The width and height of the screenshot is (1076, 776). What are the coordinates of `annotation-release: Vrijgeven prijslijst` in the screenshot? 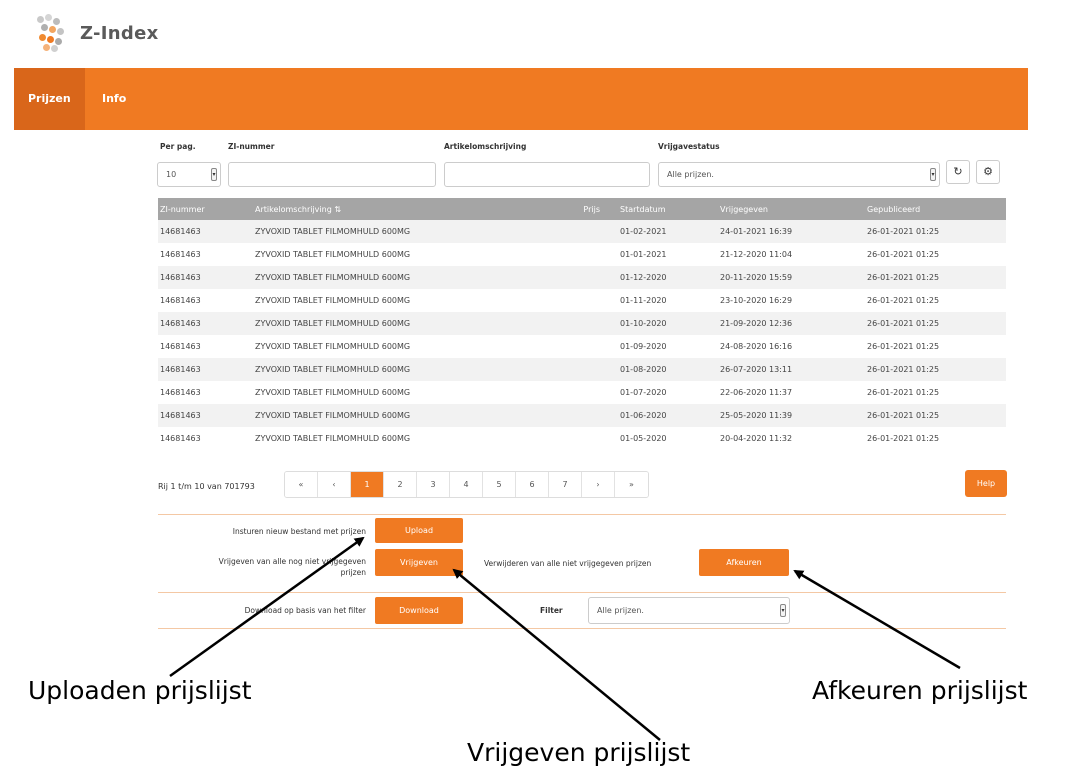 It's located at (579, 752).